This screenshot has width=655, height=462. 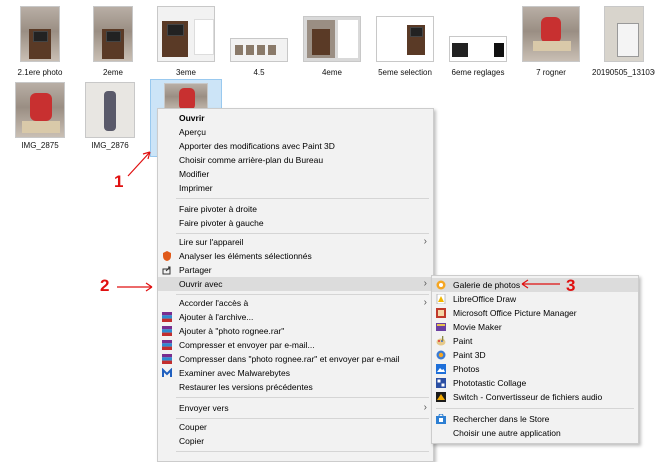 I want to click on menu-item-label: Accorder l'accès à, so click(x=214, y=303).